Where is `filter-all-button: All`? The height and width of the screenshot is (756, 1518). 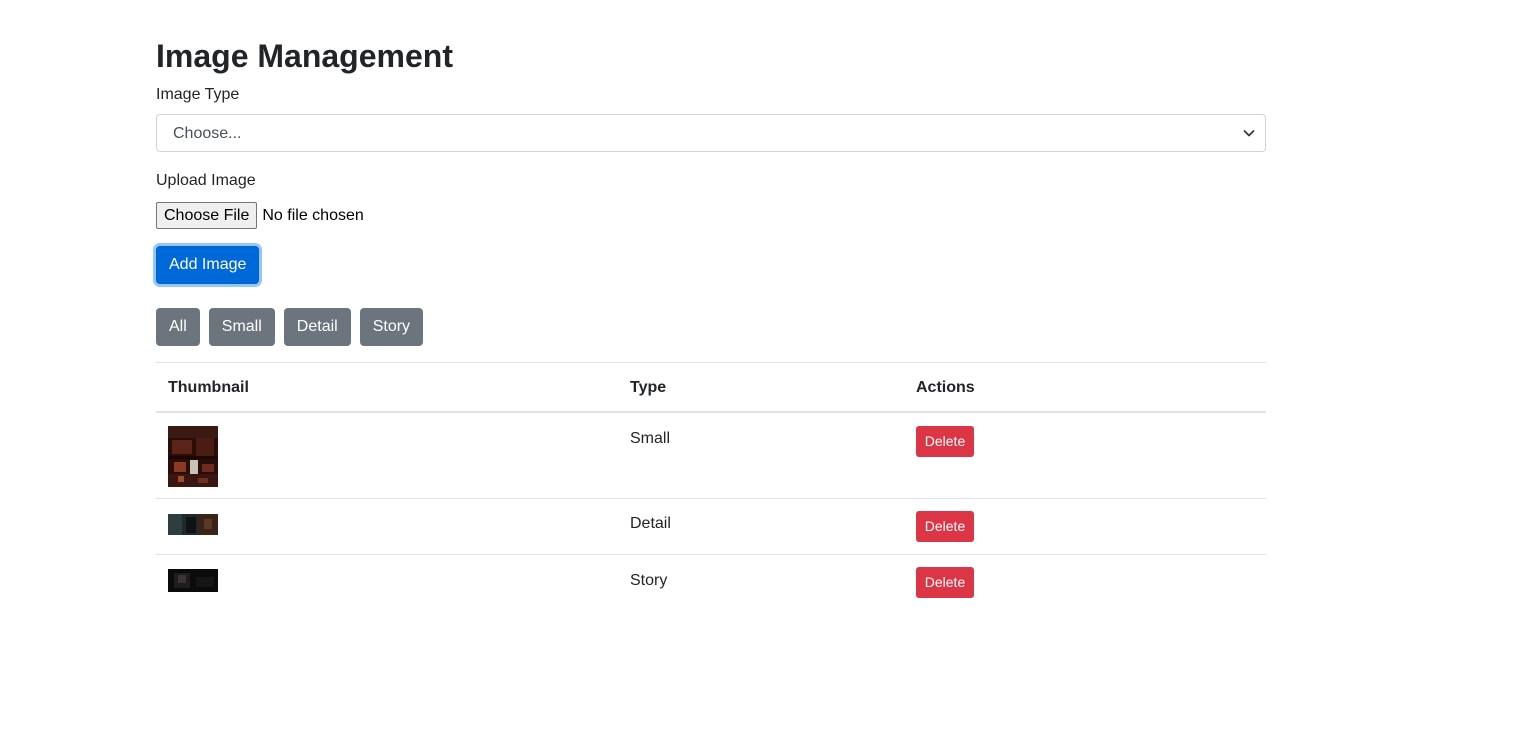 filter-all-button: All is located at coordinates (178, 327).